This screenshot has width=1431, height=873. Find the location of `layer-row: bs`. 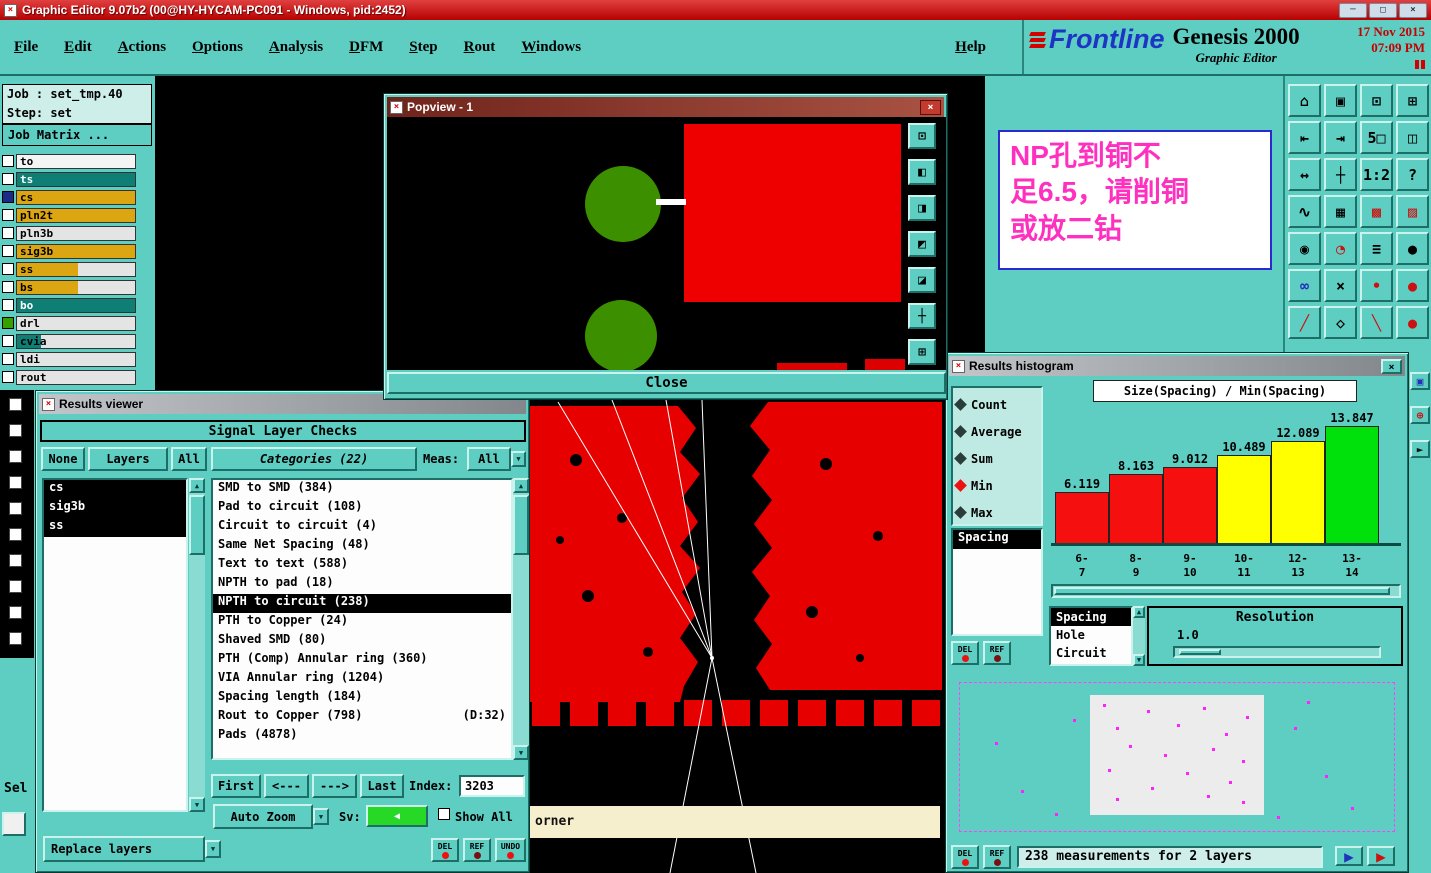

layer-row: bs is located at coordinates (77, 287).